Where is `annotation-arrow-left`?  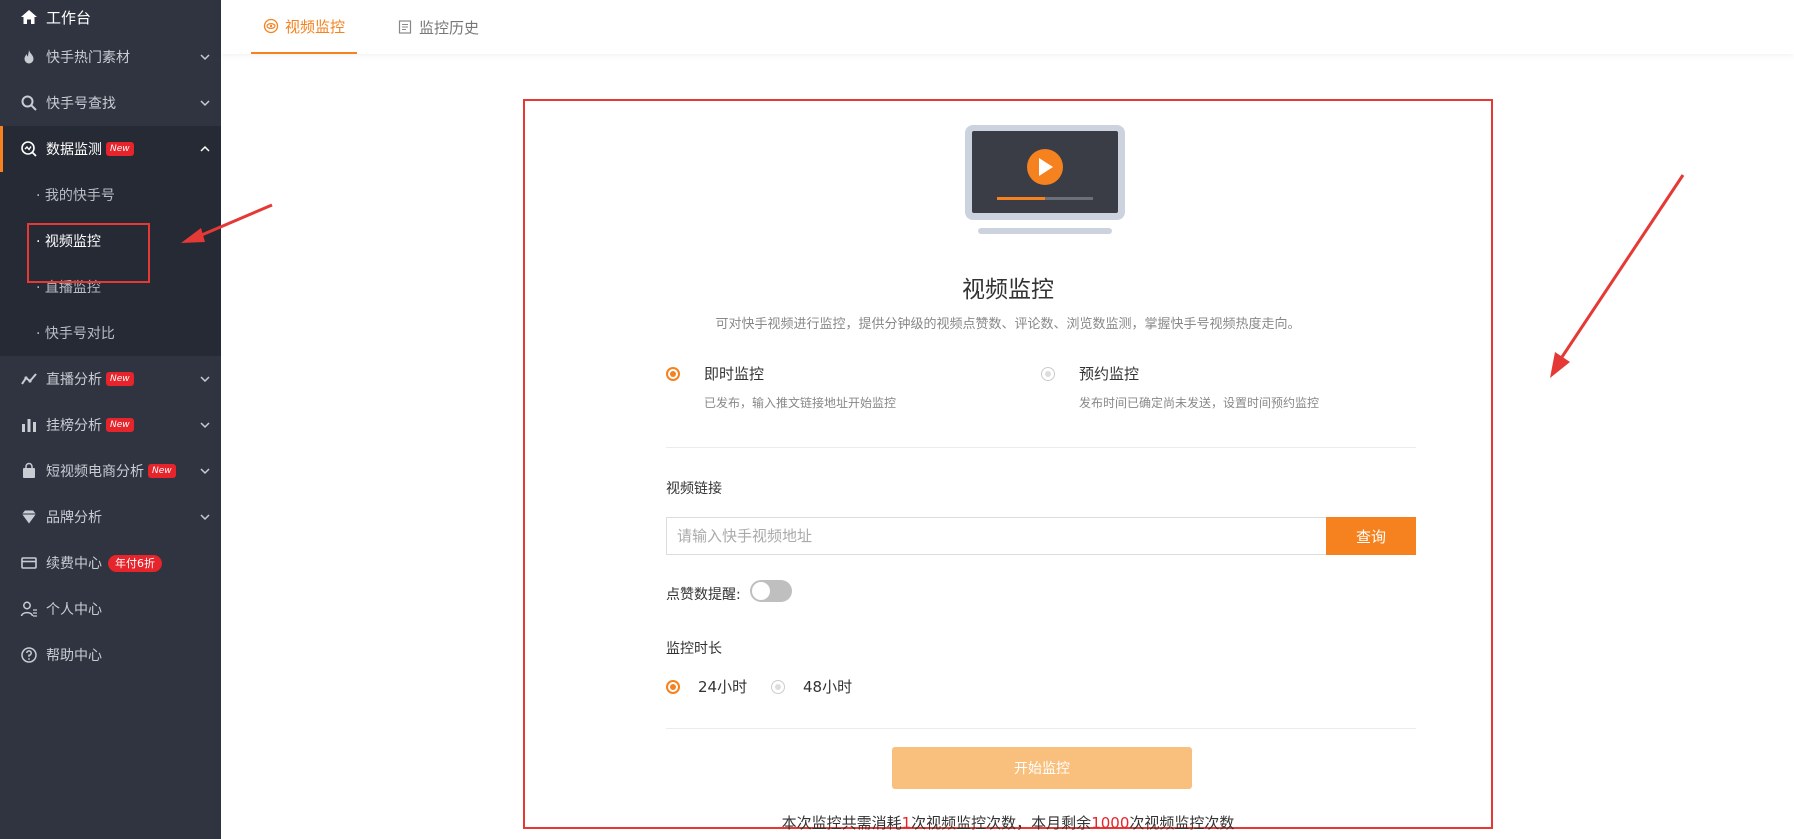
annotation-arrow-left is located at coordinates (227, 223).